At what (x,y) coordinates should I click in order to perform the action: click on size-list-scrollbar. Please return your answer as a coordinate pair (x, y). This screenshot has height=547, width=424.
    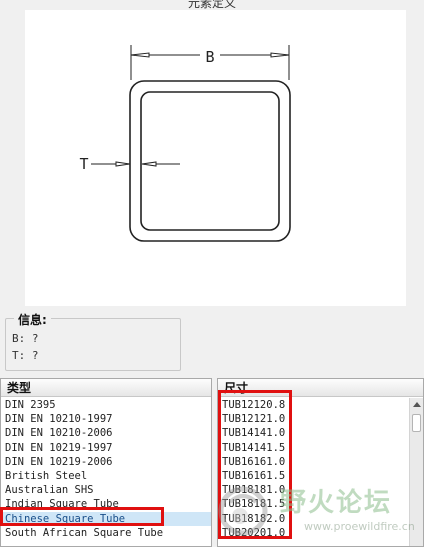
    Looking at the image, I should click on (416, 472).